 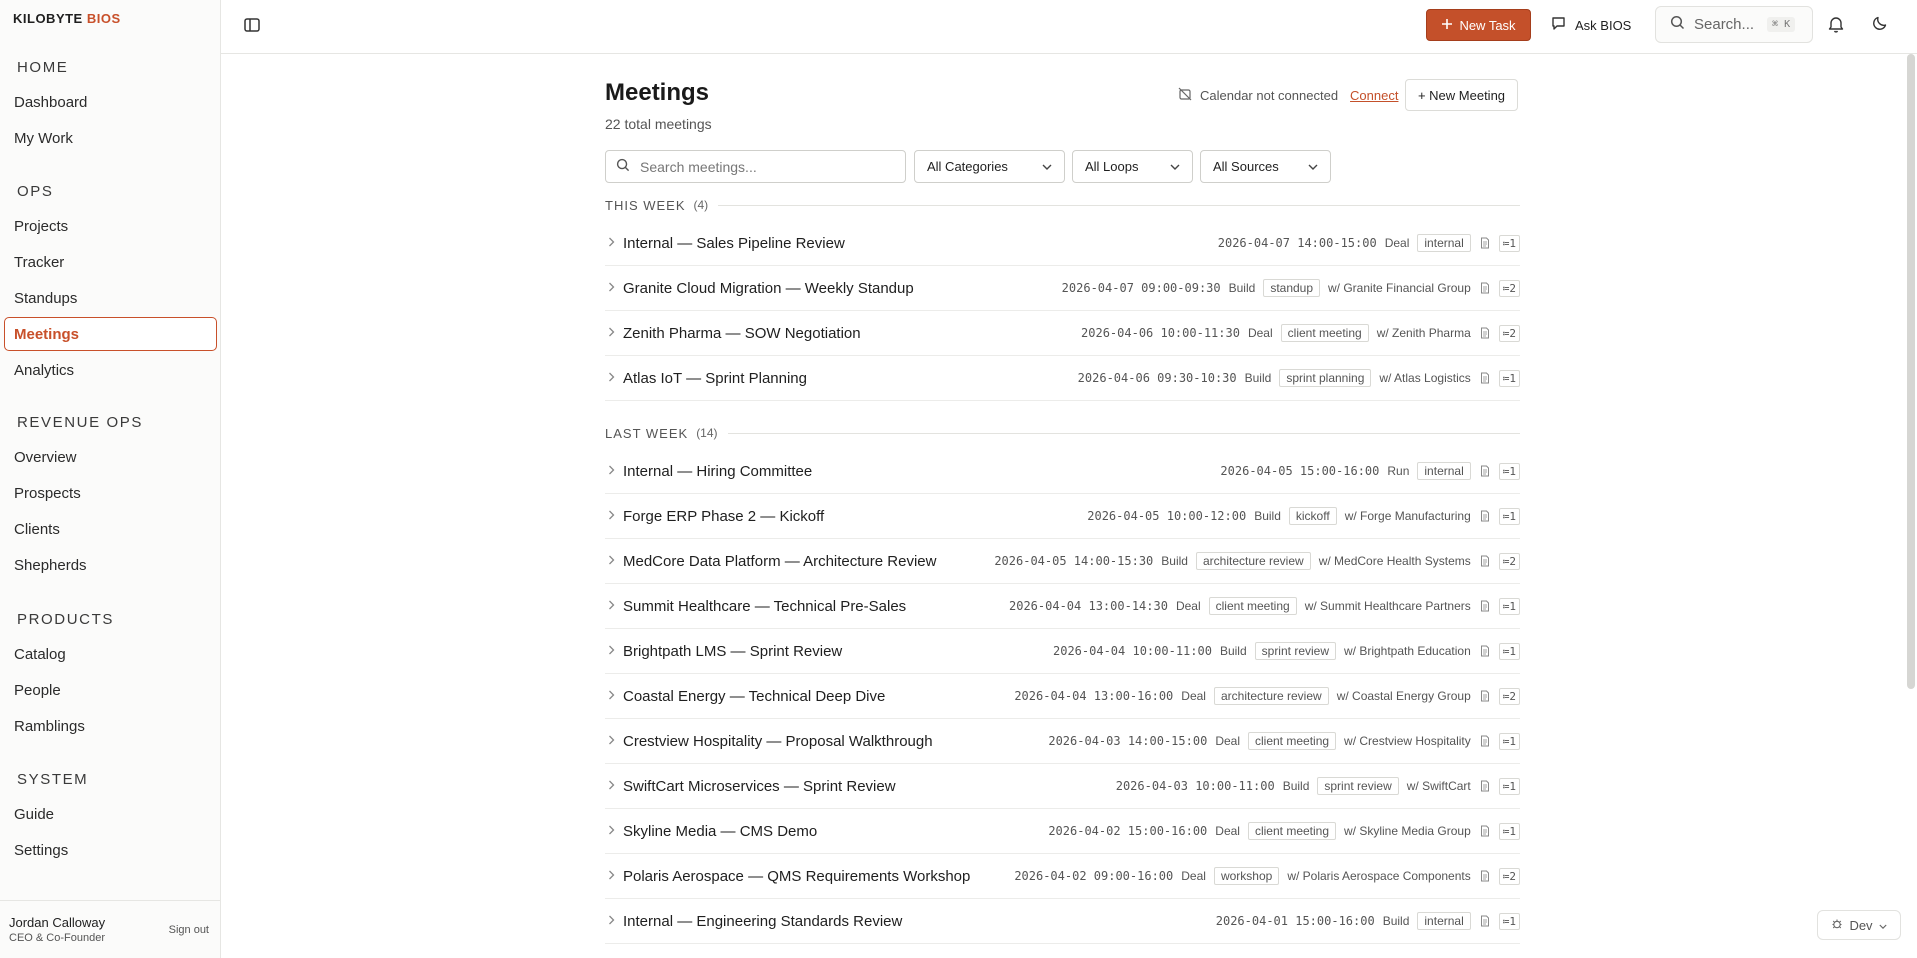 I want to click on sidebar-item-people: People, so click(x=110, y=690).